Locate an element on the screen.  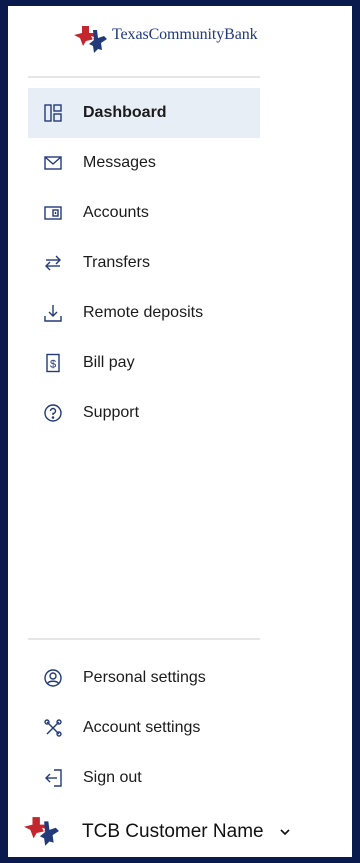
brand-header: TexasCommunityBank is located at coordinates (180, 40).